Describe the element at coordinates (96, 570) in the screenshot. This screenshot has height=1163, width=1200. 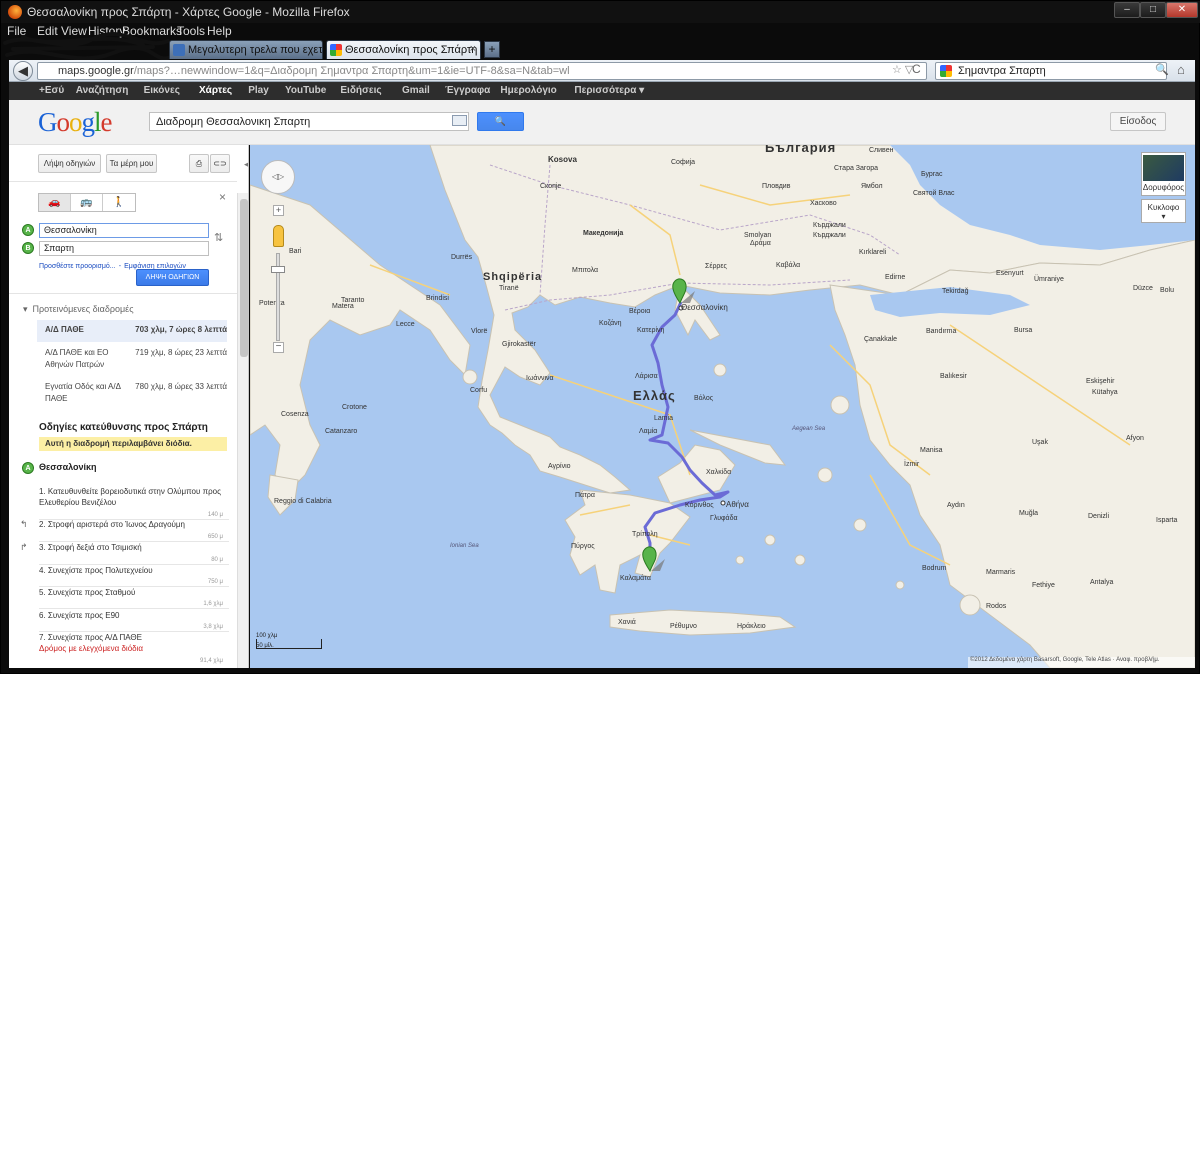
I see `step-text: 4. Συνεχίστε προς Πολυτεχνείου` at that location.